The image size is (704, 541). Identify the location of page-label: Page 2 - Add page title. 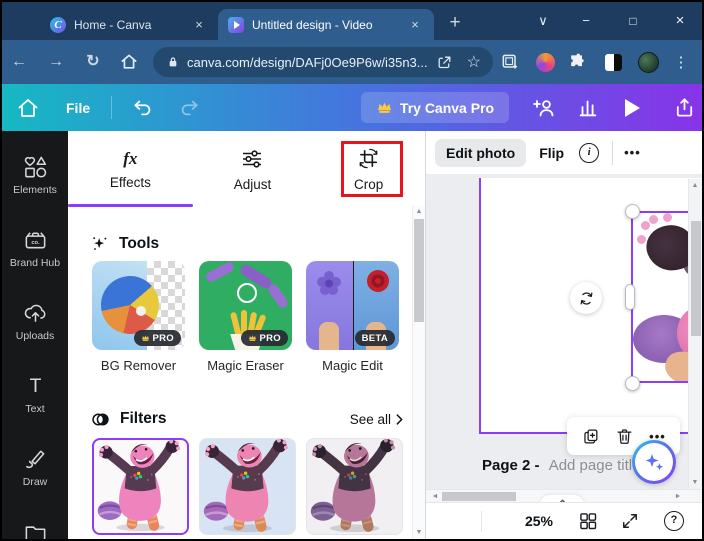
(561, 465).